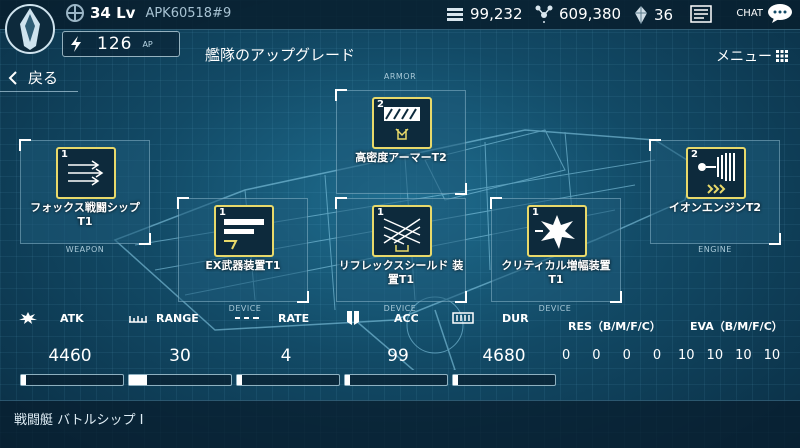  Describe the element at coordinates (401, 338) in the screenshot. I see `stat-acc: ACC 99` at that location.